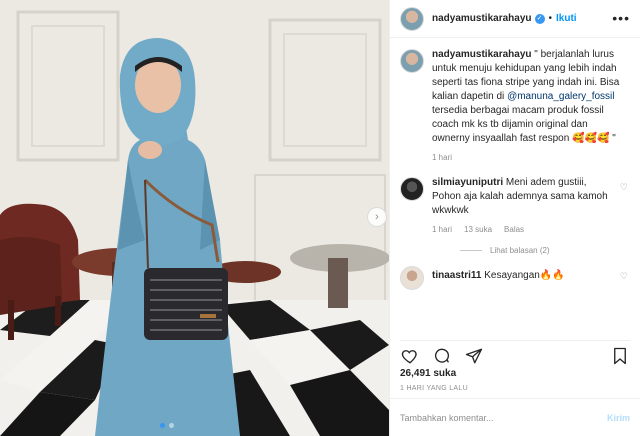 Image resolution: width=640 pixels, height=436 pixels. What do you see at coordinates (474, 356) in the screenshot?
I see `share-icon` at bounding box center [474, 356].